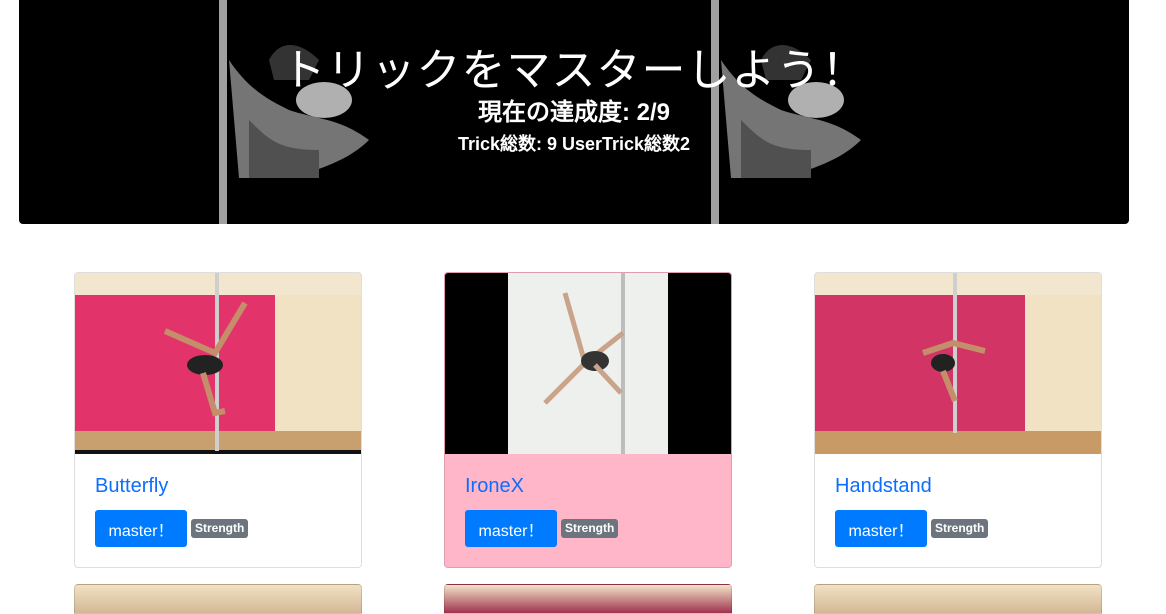 This screenshot has width=1166, height=614. What do you see at coordinates (883, 486) in the screenshot?
I see `trick-title: Handstand` at bounding box center [883, 486].